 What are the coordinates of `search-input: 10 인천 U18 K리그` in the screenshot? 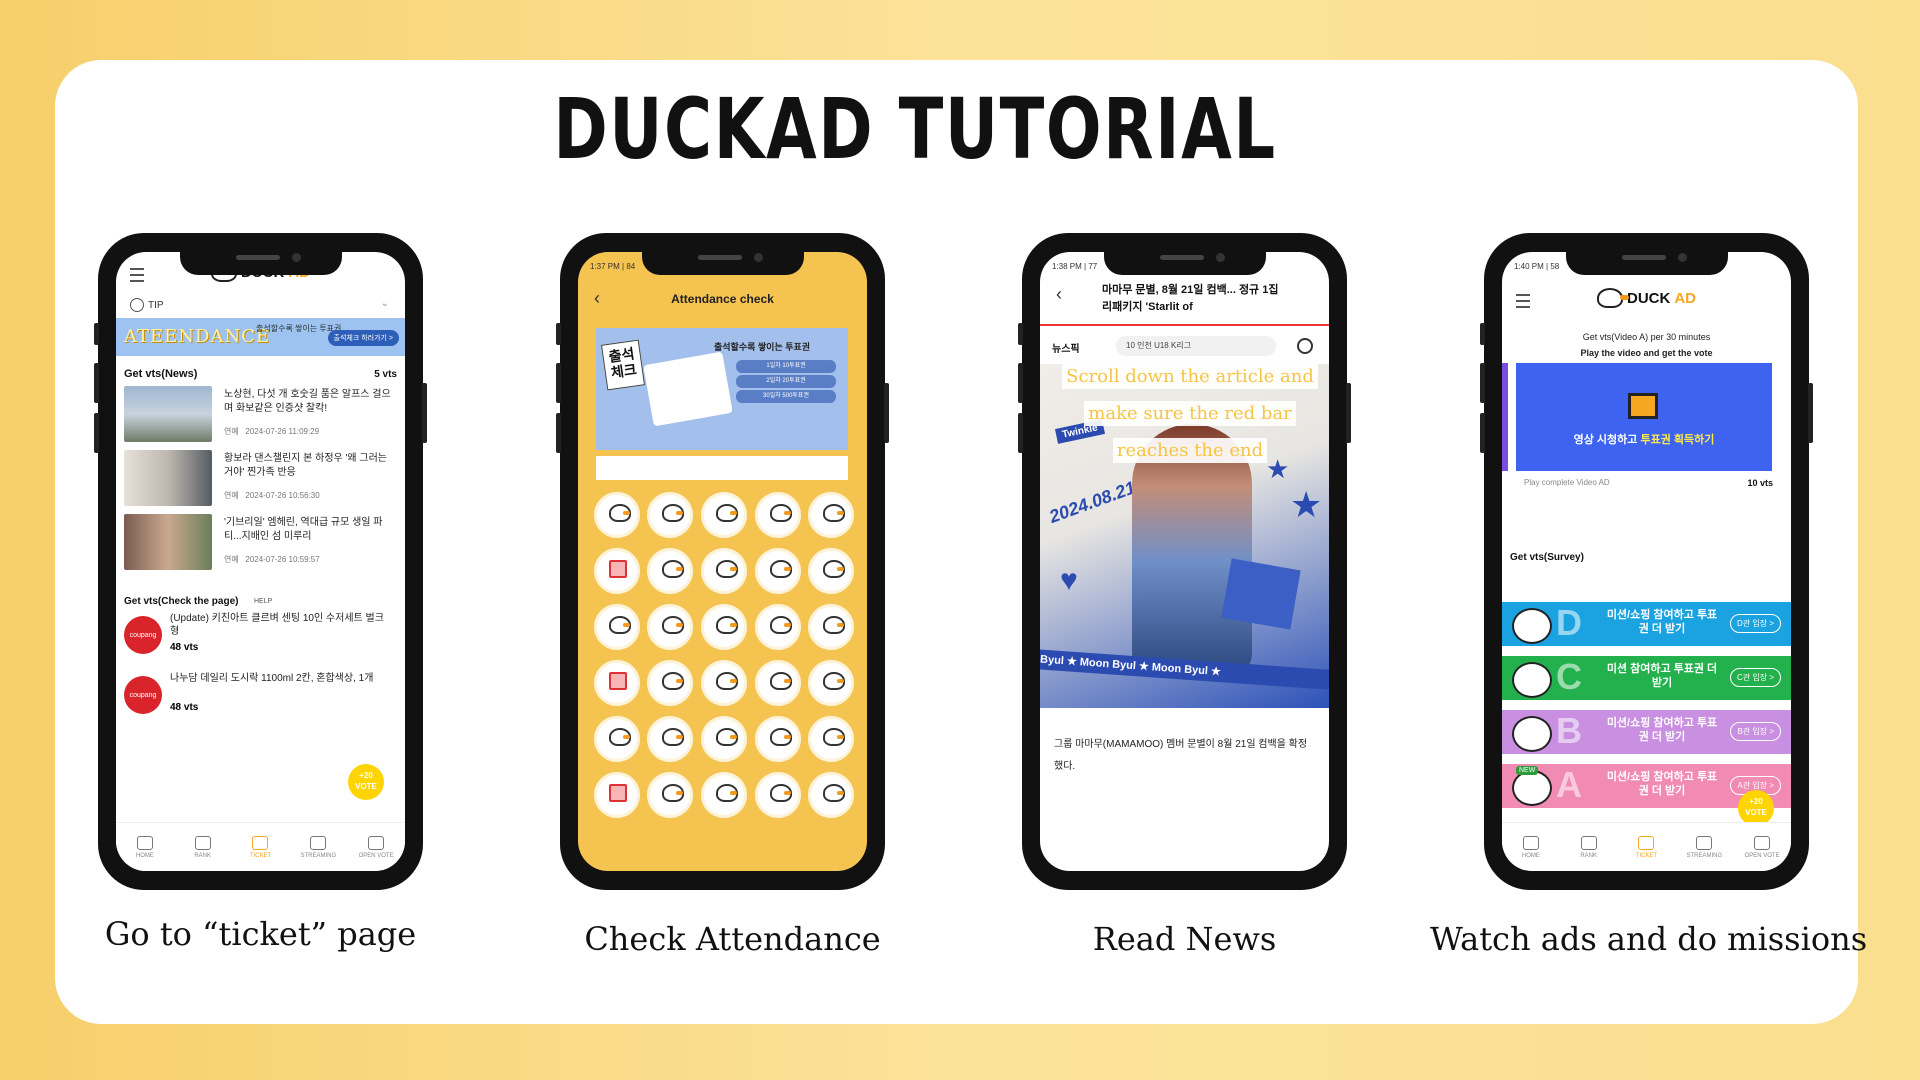 It's located at (1196, 346).